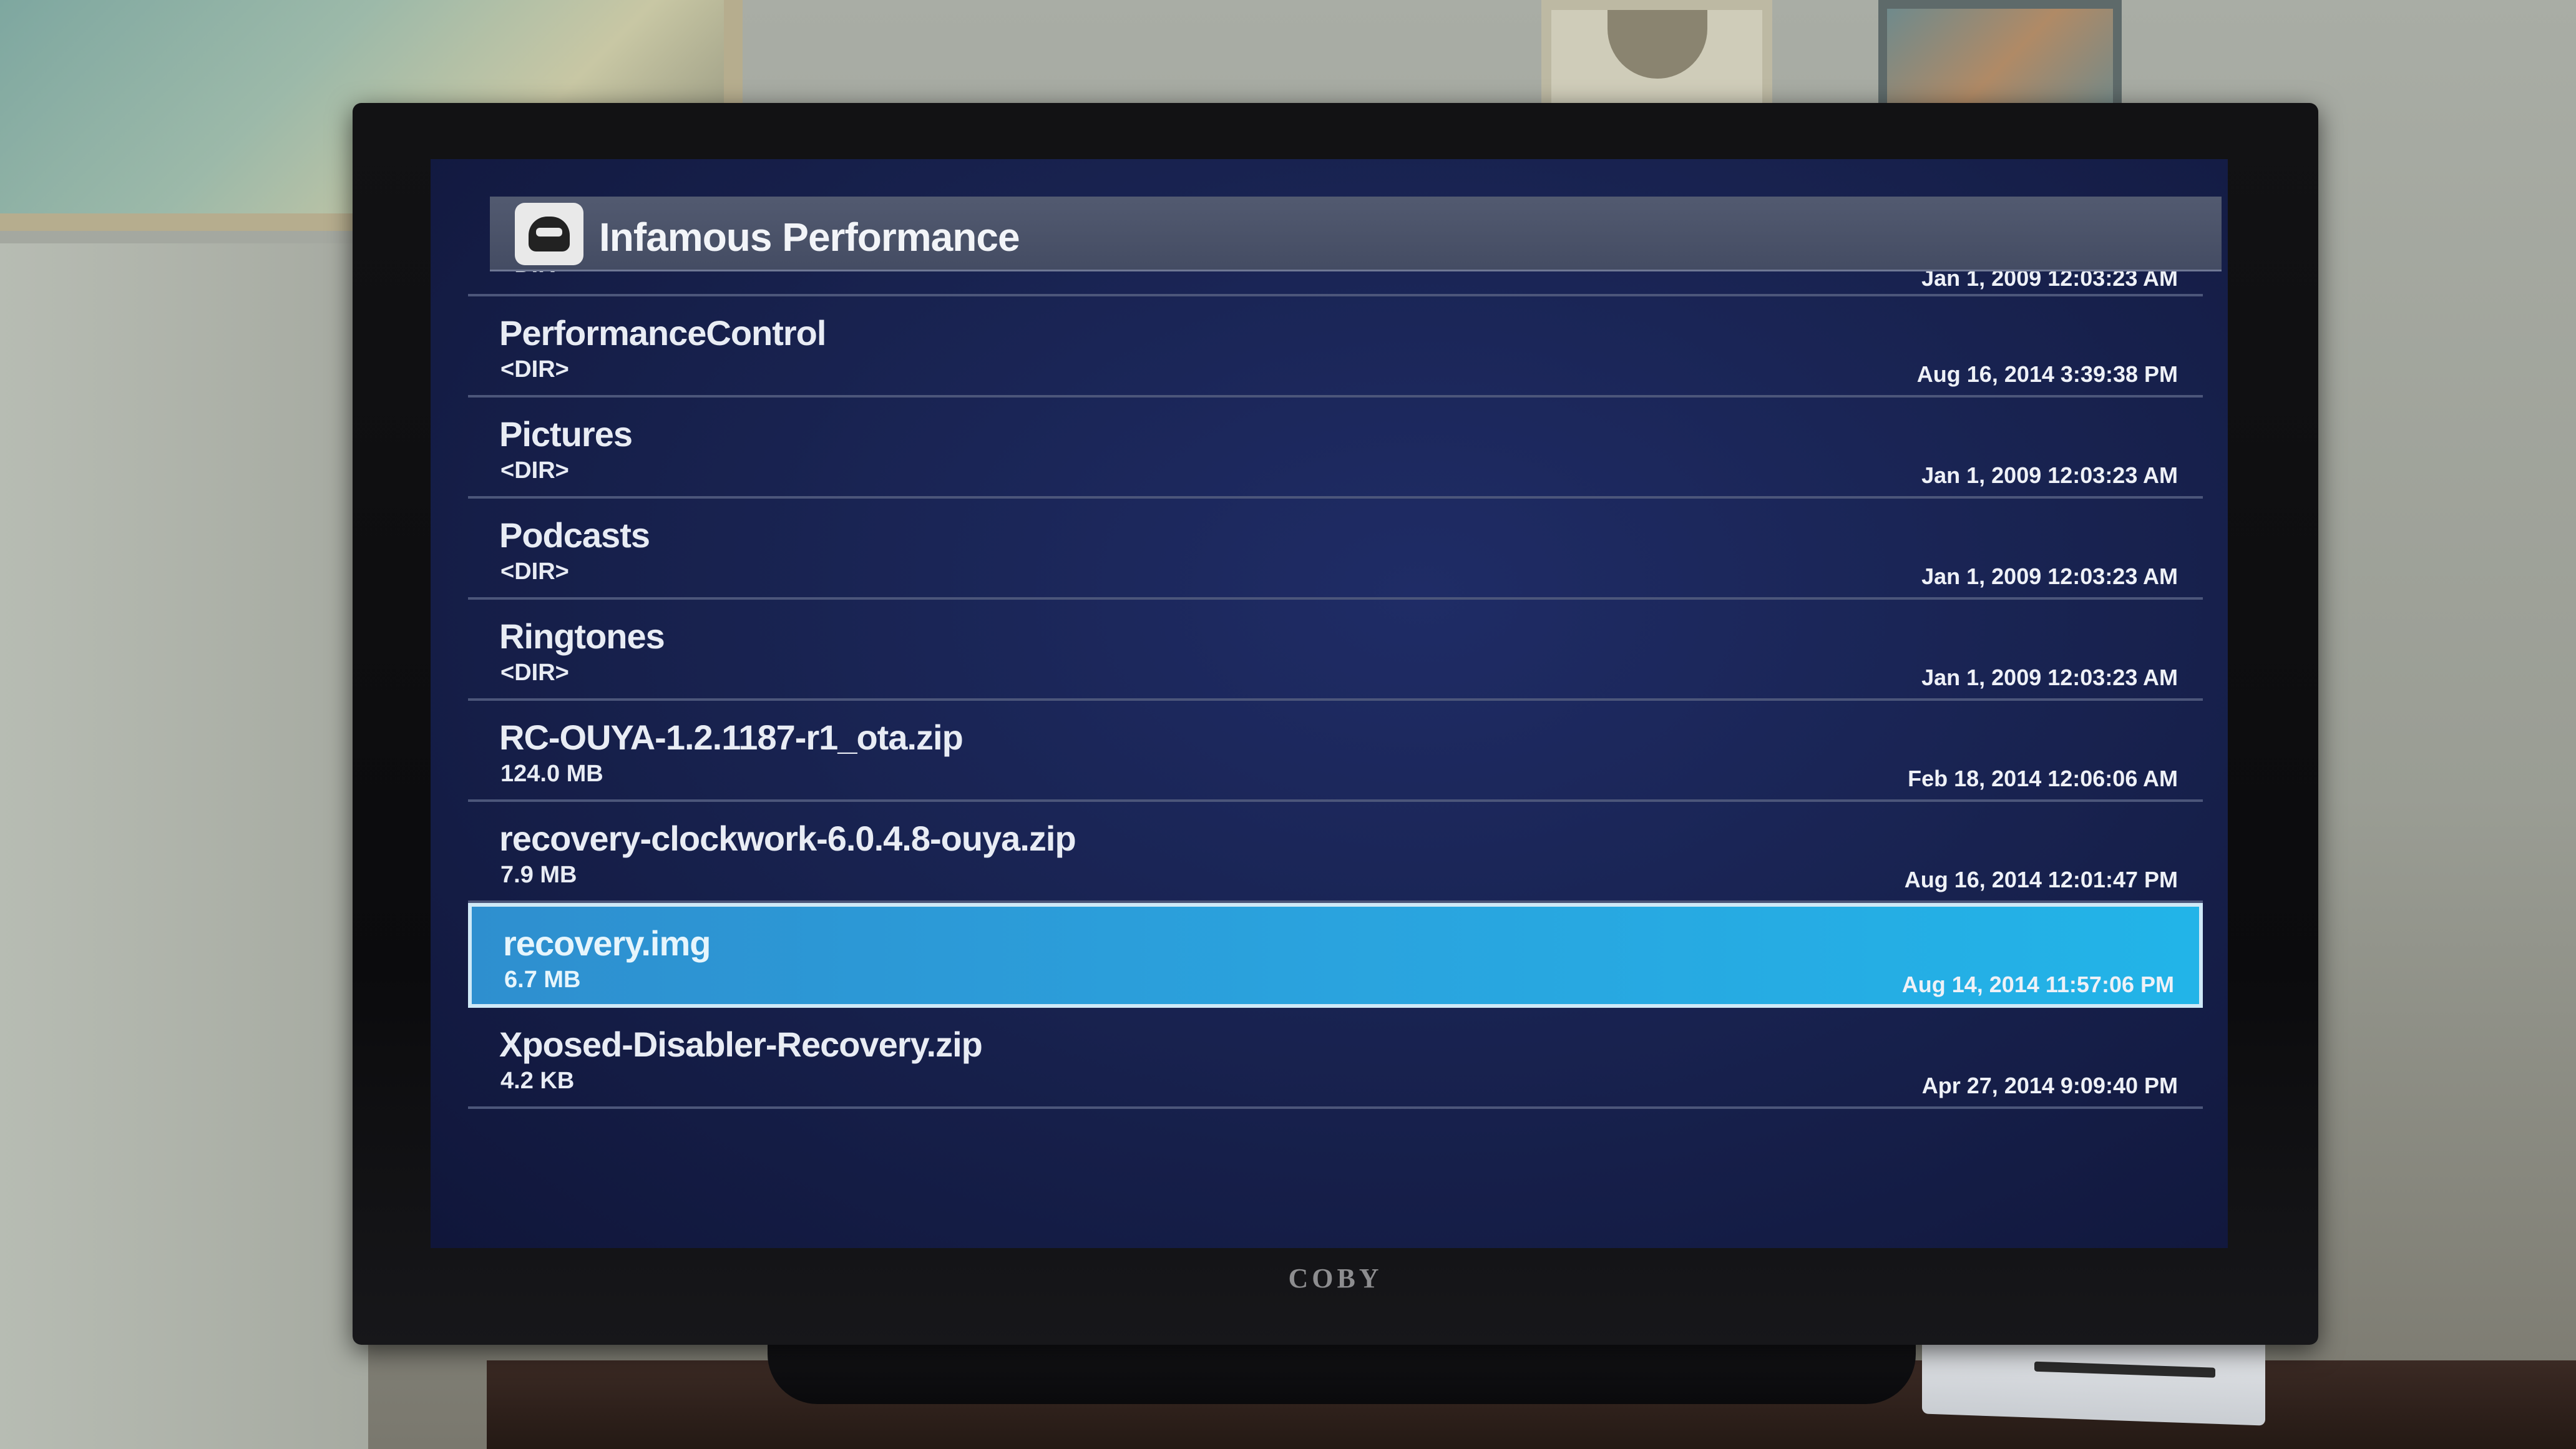  Describe the element at coordinates (607, 943) in the screenshot. I see `file-name: recovery.img` at that location.